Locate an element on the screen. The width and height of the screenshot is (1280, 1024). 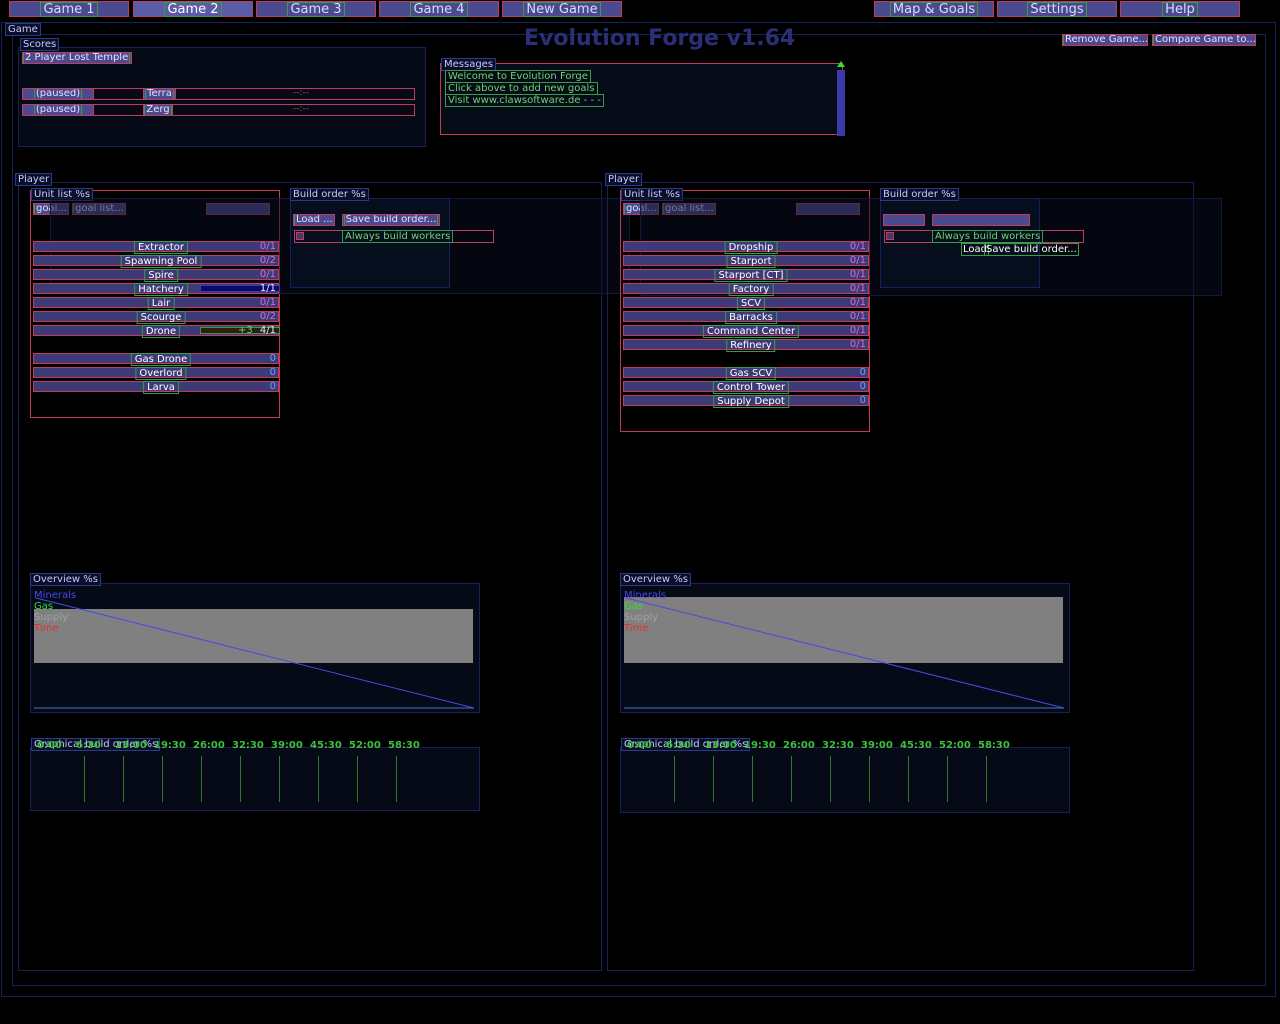
tab-new-game-label: New Game is located at coordinates (562, 9).